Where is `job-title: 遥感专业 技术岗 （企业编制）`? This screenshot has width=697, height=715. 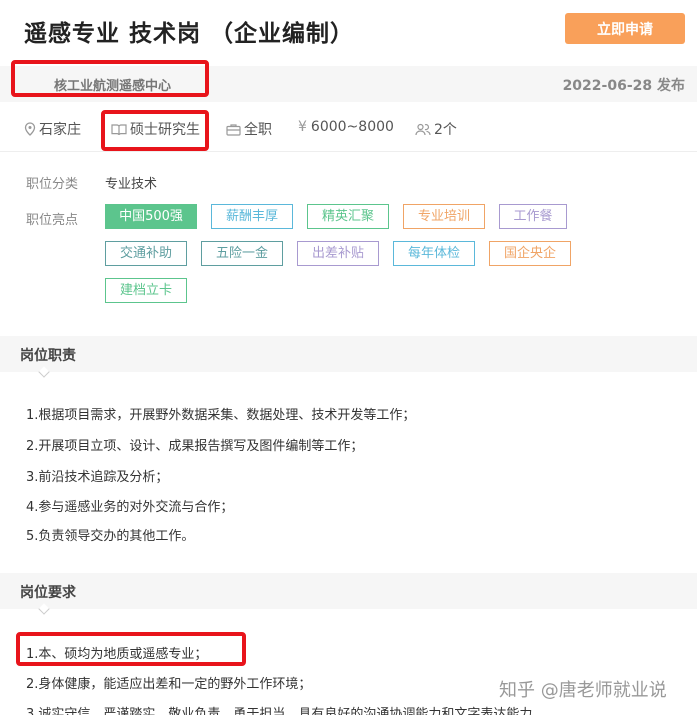 job-title: 遥感专业 技术岗 （企业编制） is located at coordinates (189, 34).